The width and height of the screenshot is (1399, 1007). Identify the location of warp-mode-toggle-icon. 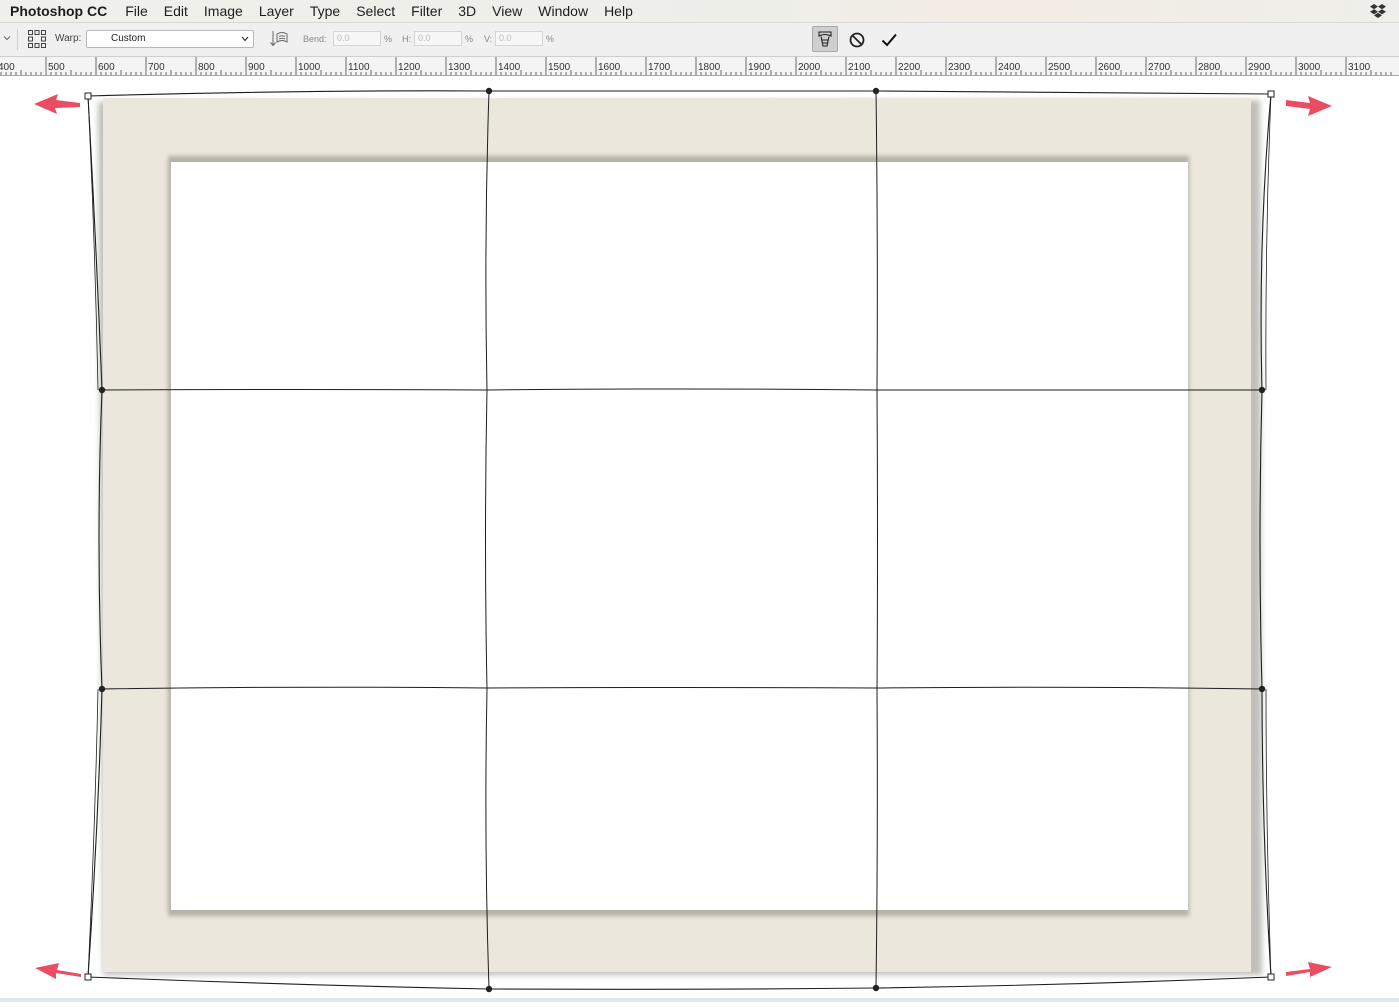
(825, 39).